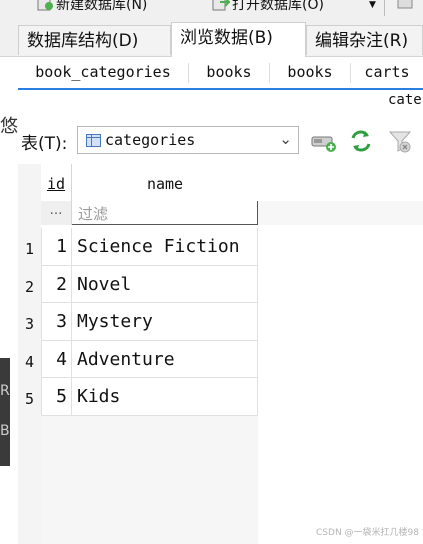  I want to click on table-row: 2 Novel, so click(149, 284).